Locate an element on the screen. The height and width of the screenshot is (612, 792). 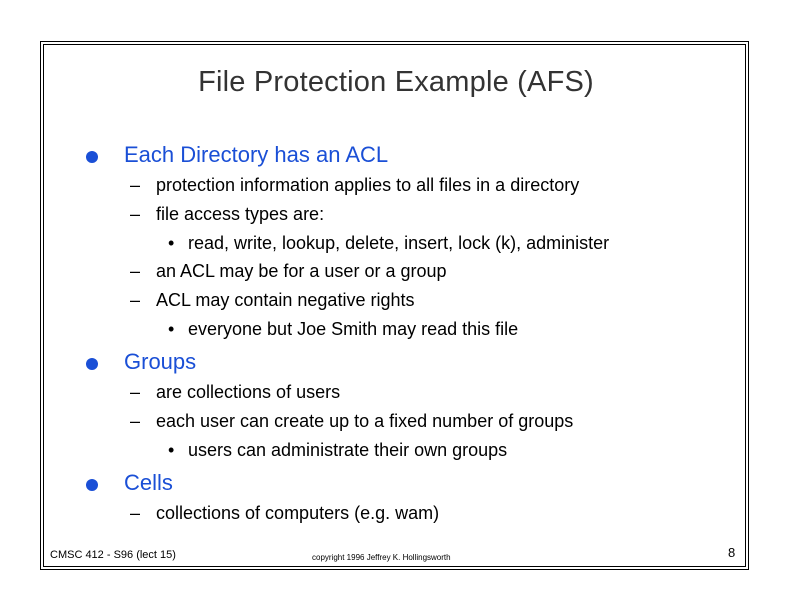
list-item: • users can administrate their own groups is located at coordinates (337, 450).